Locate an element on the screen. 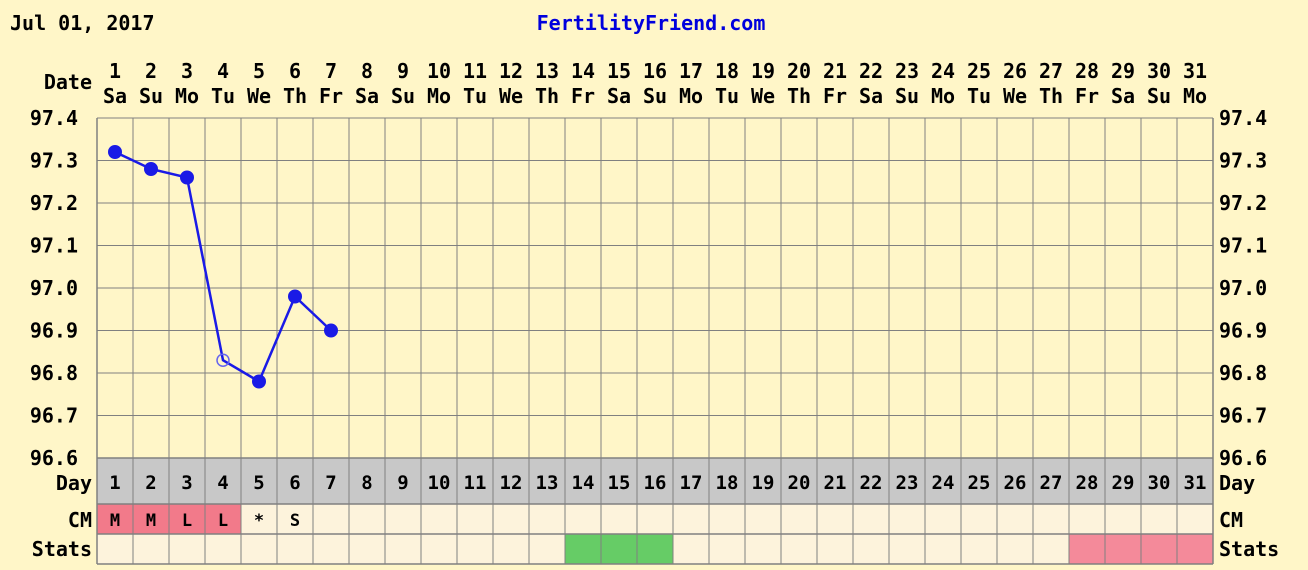  cycle-day-label: 13 is located at coordinates (547, 483).